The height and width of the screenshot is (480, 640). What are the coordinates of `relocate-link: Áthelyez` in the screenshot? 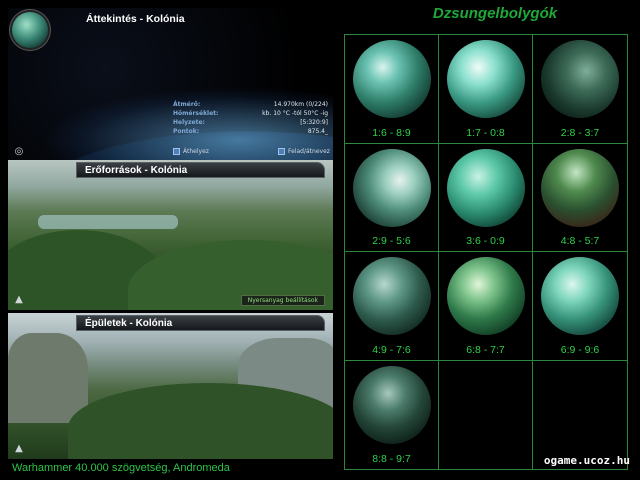 It's located at (191, 151).